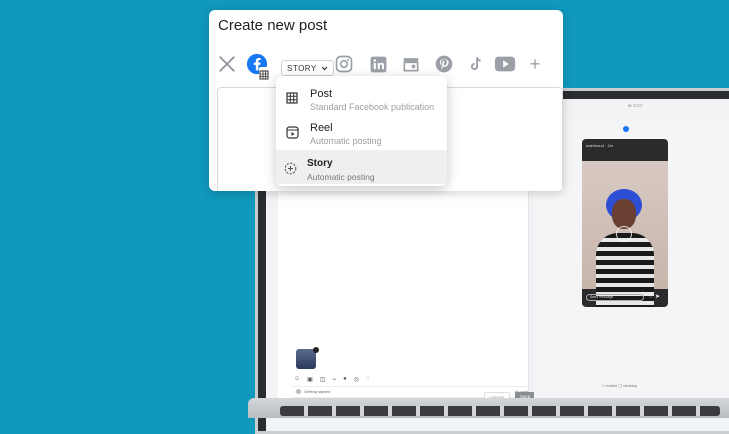  What do you see at coordinates (297, 379) in the screenshot?
I see `emoji-icon: ☺` at bounding box center [297, 379].